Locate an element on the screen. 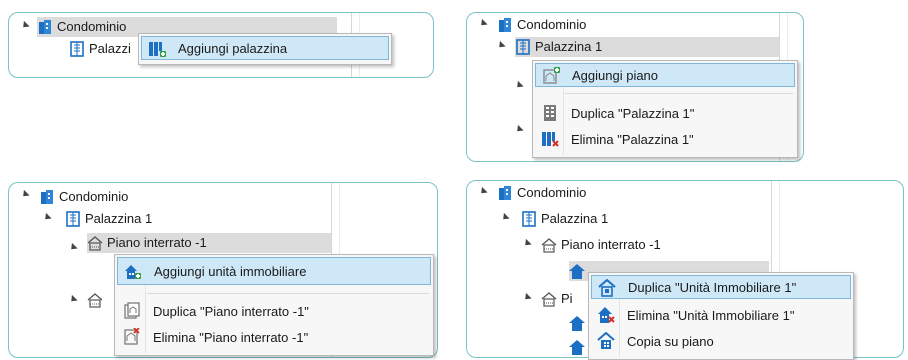 This screenshot has height=360, width=908. menu-item-label: Duplica "Unità Immobiliare 1" is located at coordinates (712, 287).